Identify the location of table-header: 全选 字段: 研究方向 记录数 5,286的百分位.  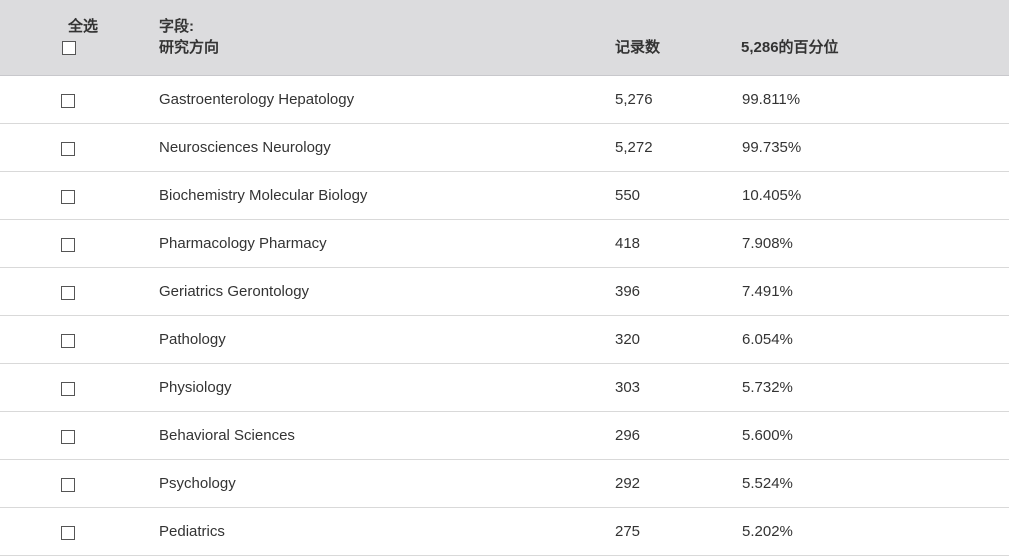
(504, 38).